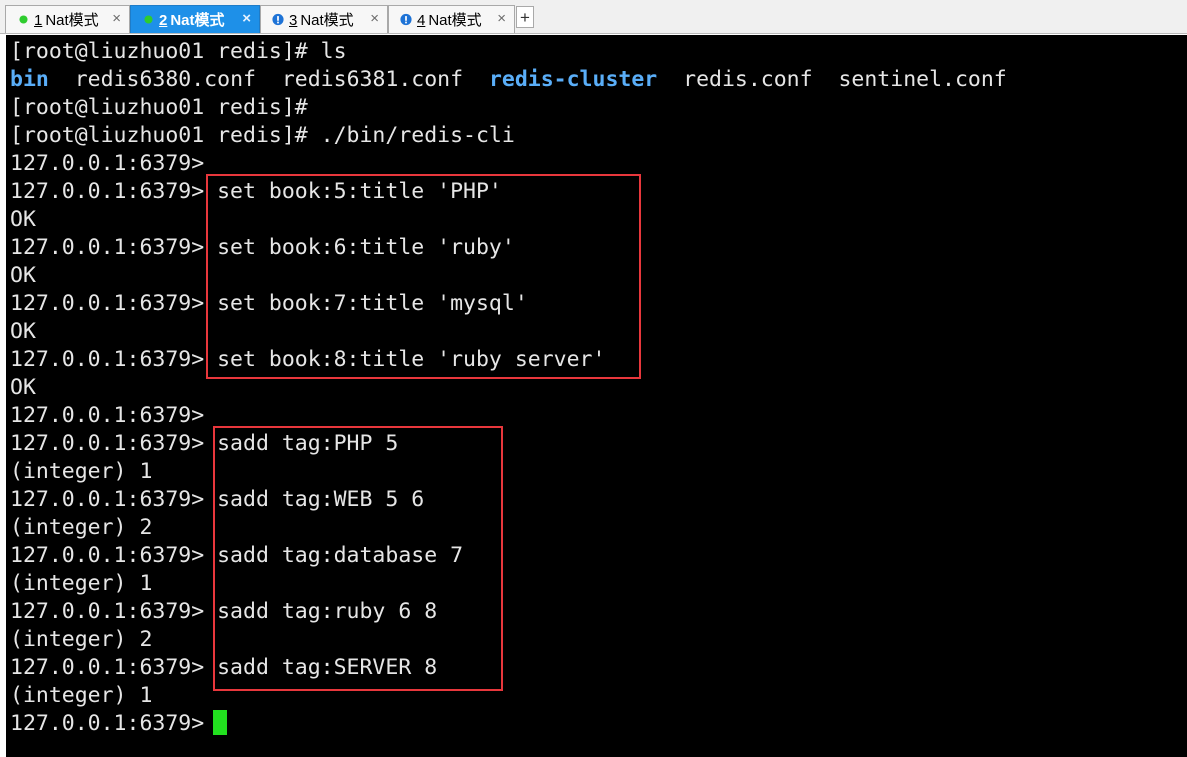  I want to click on terminal-line: 127.0.0.1:6379> sadd tag:SERVER 8, so click(508, 668).